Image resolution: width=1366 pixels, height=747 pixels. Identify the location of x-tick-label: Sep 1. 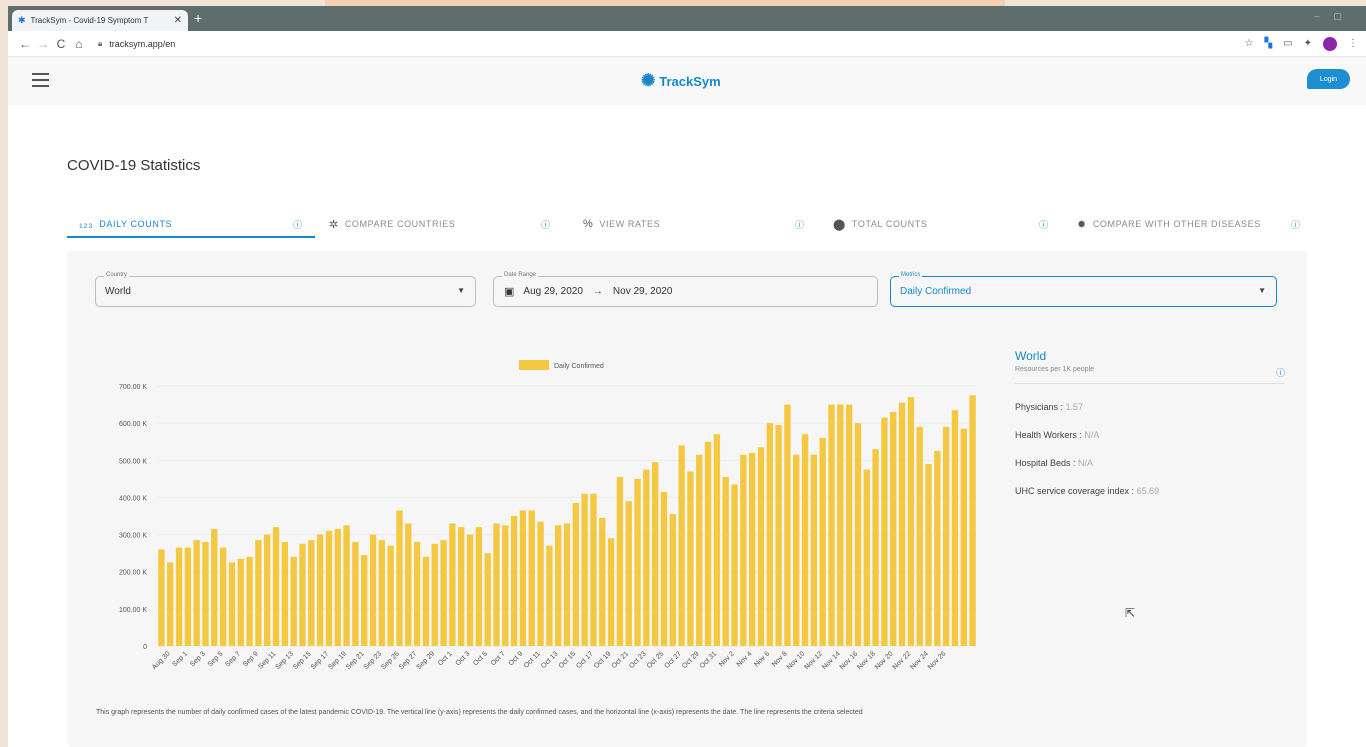
(180, 659).